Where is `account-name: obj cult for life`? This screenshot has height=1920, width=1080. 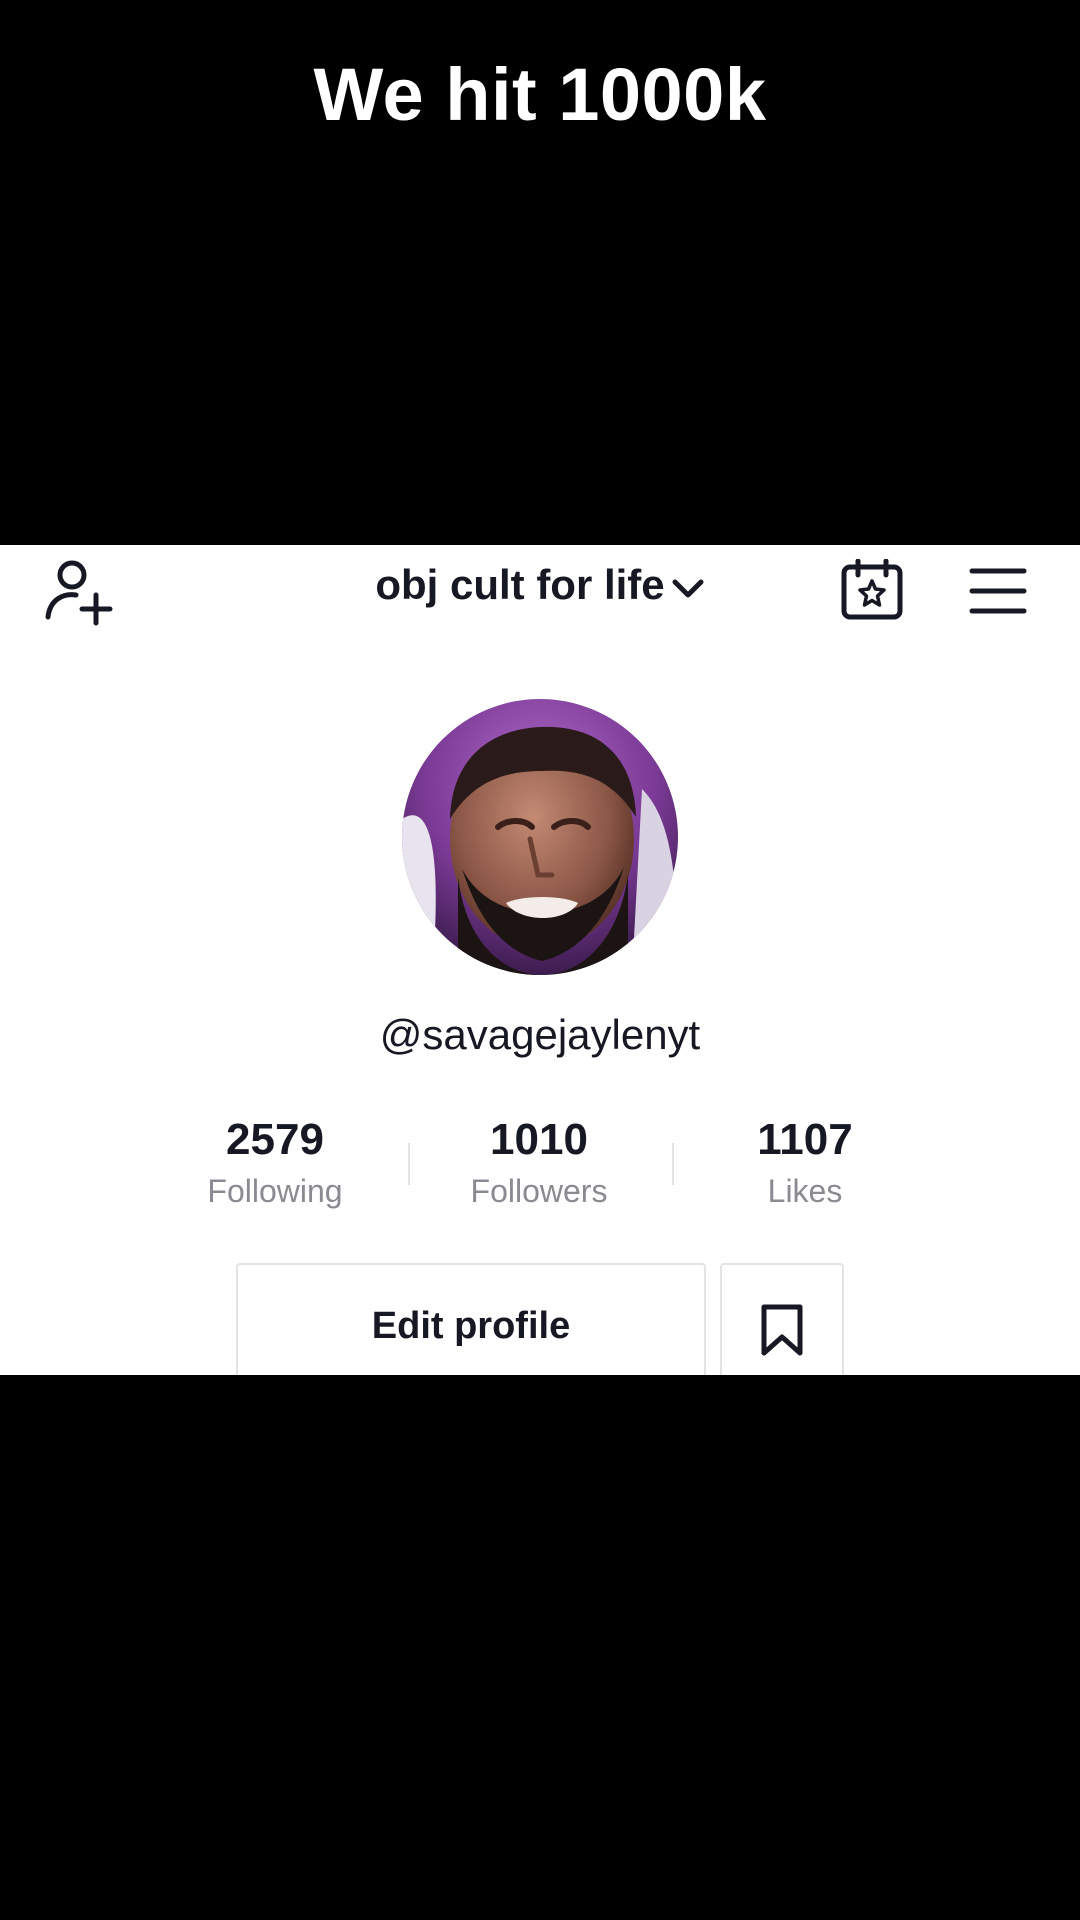 account-name: obj cult for life is located at coordinates (520, 584).